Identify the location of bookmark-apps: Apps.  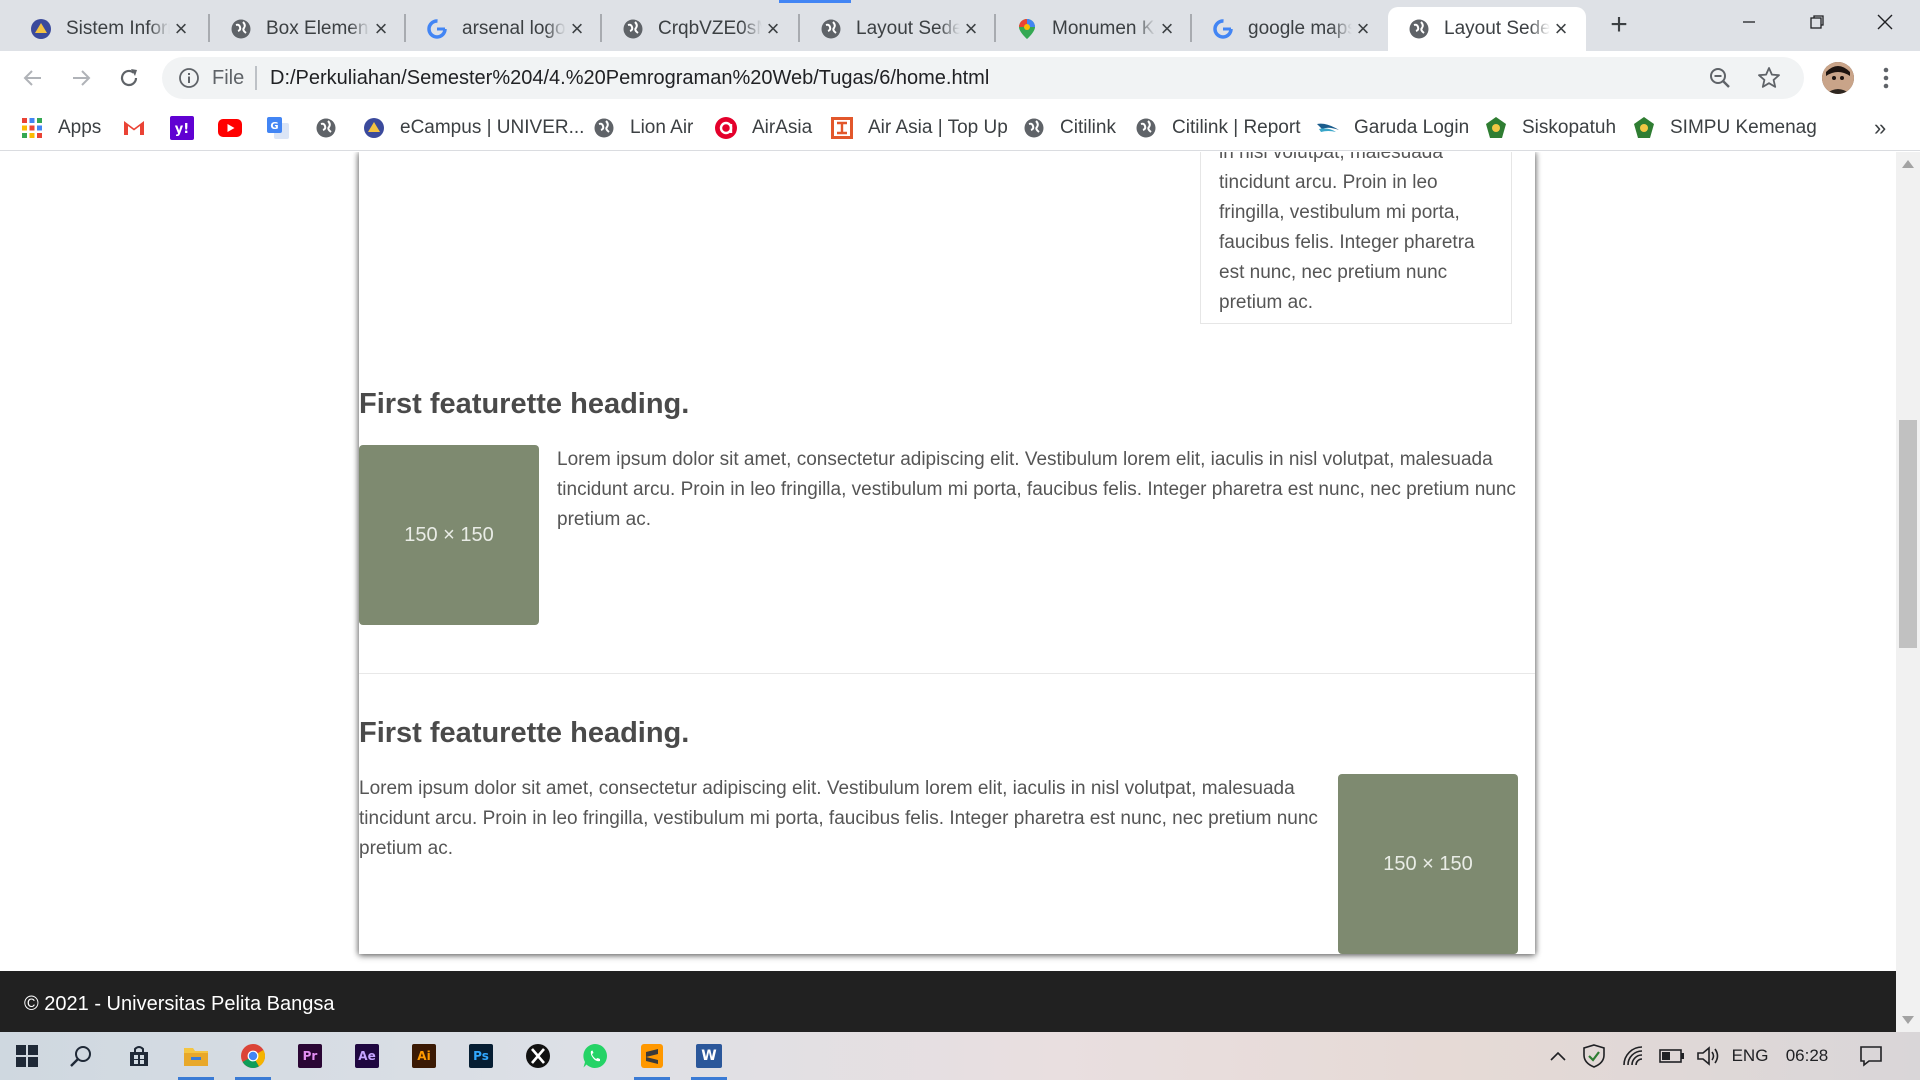
(60, 128).